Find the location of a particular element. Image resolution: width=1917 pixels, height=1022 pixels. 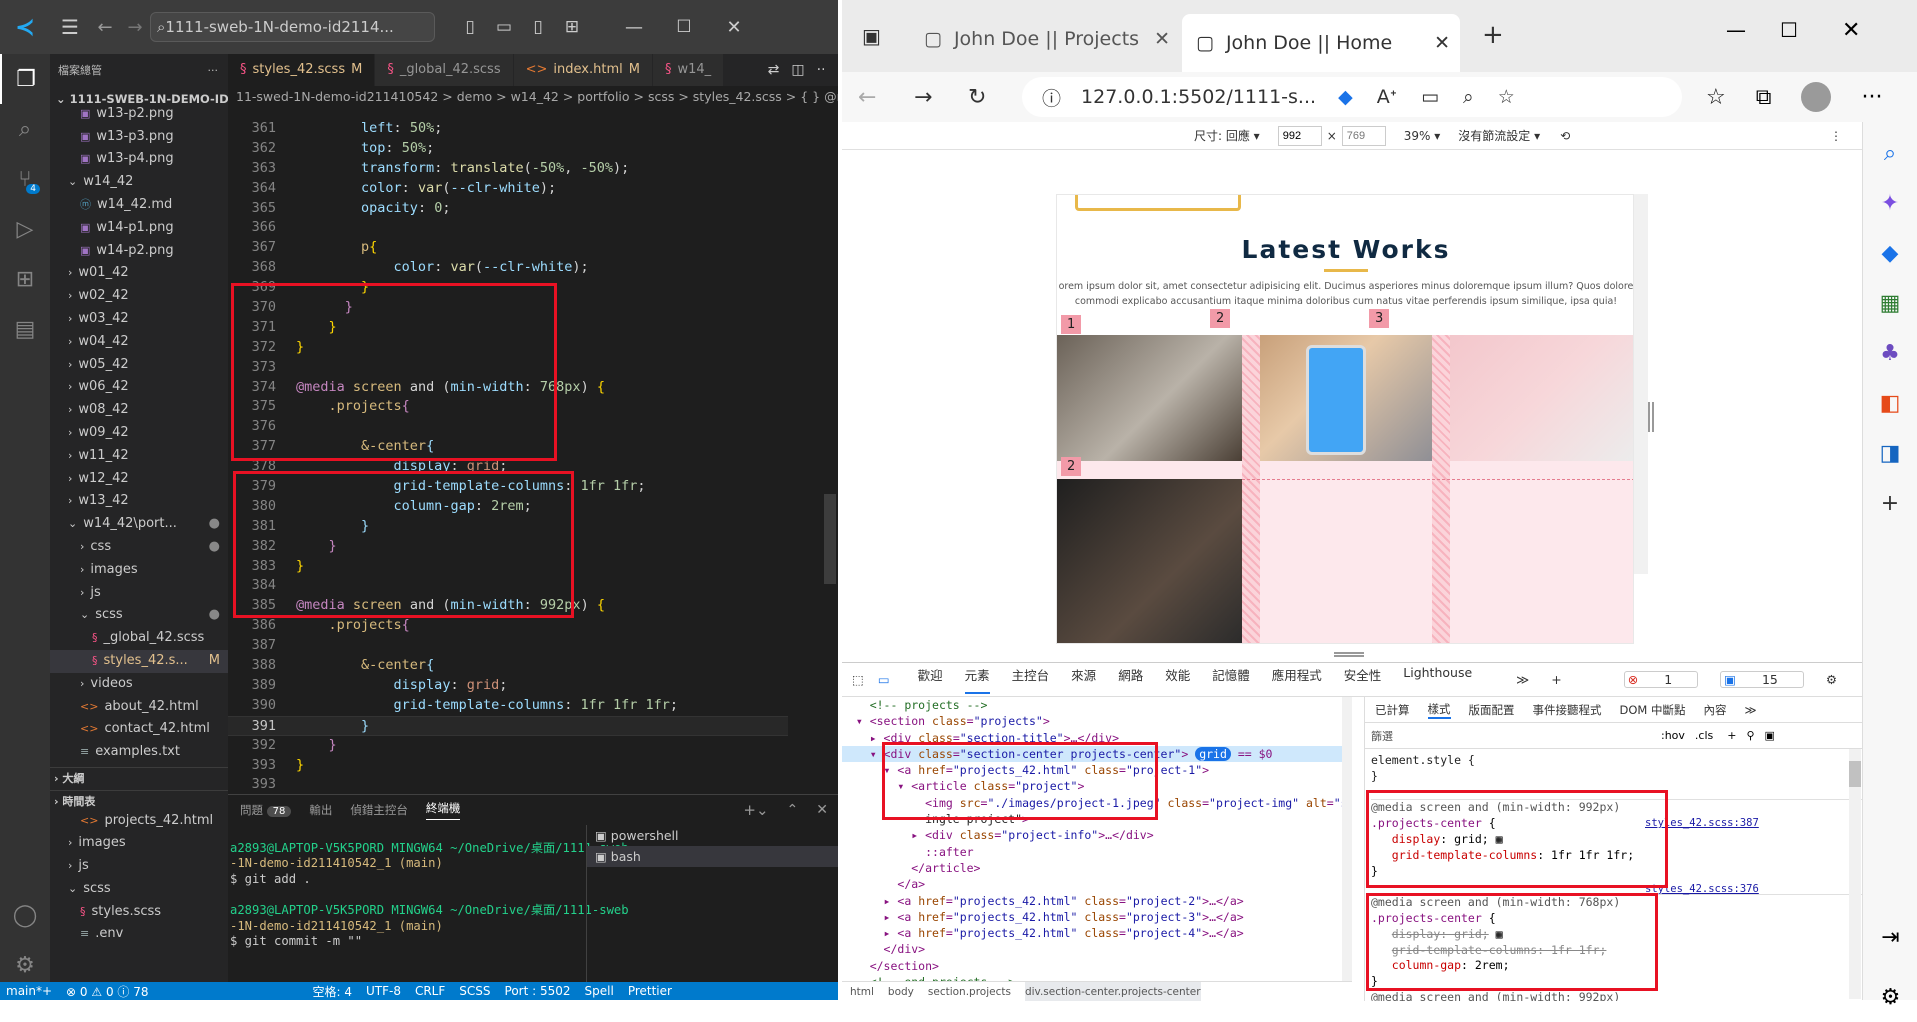

tree-item: ▣ w13-p4.png is located at coordinates (139, 159).